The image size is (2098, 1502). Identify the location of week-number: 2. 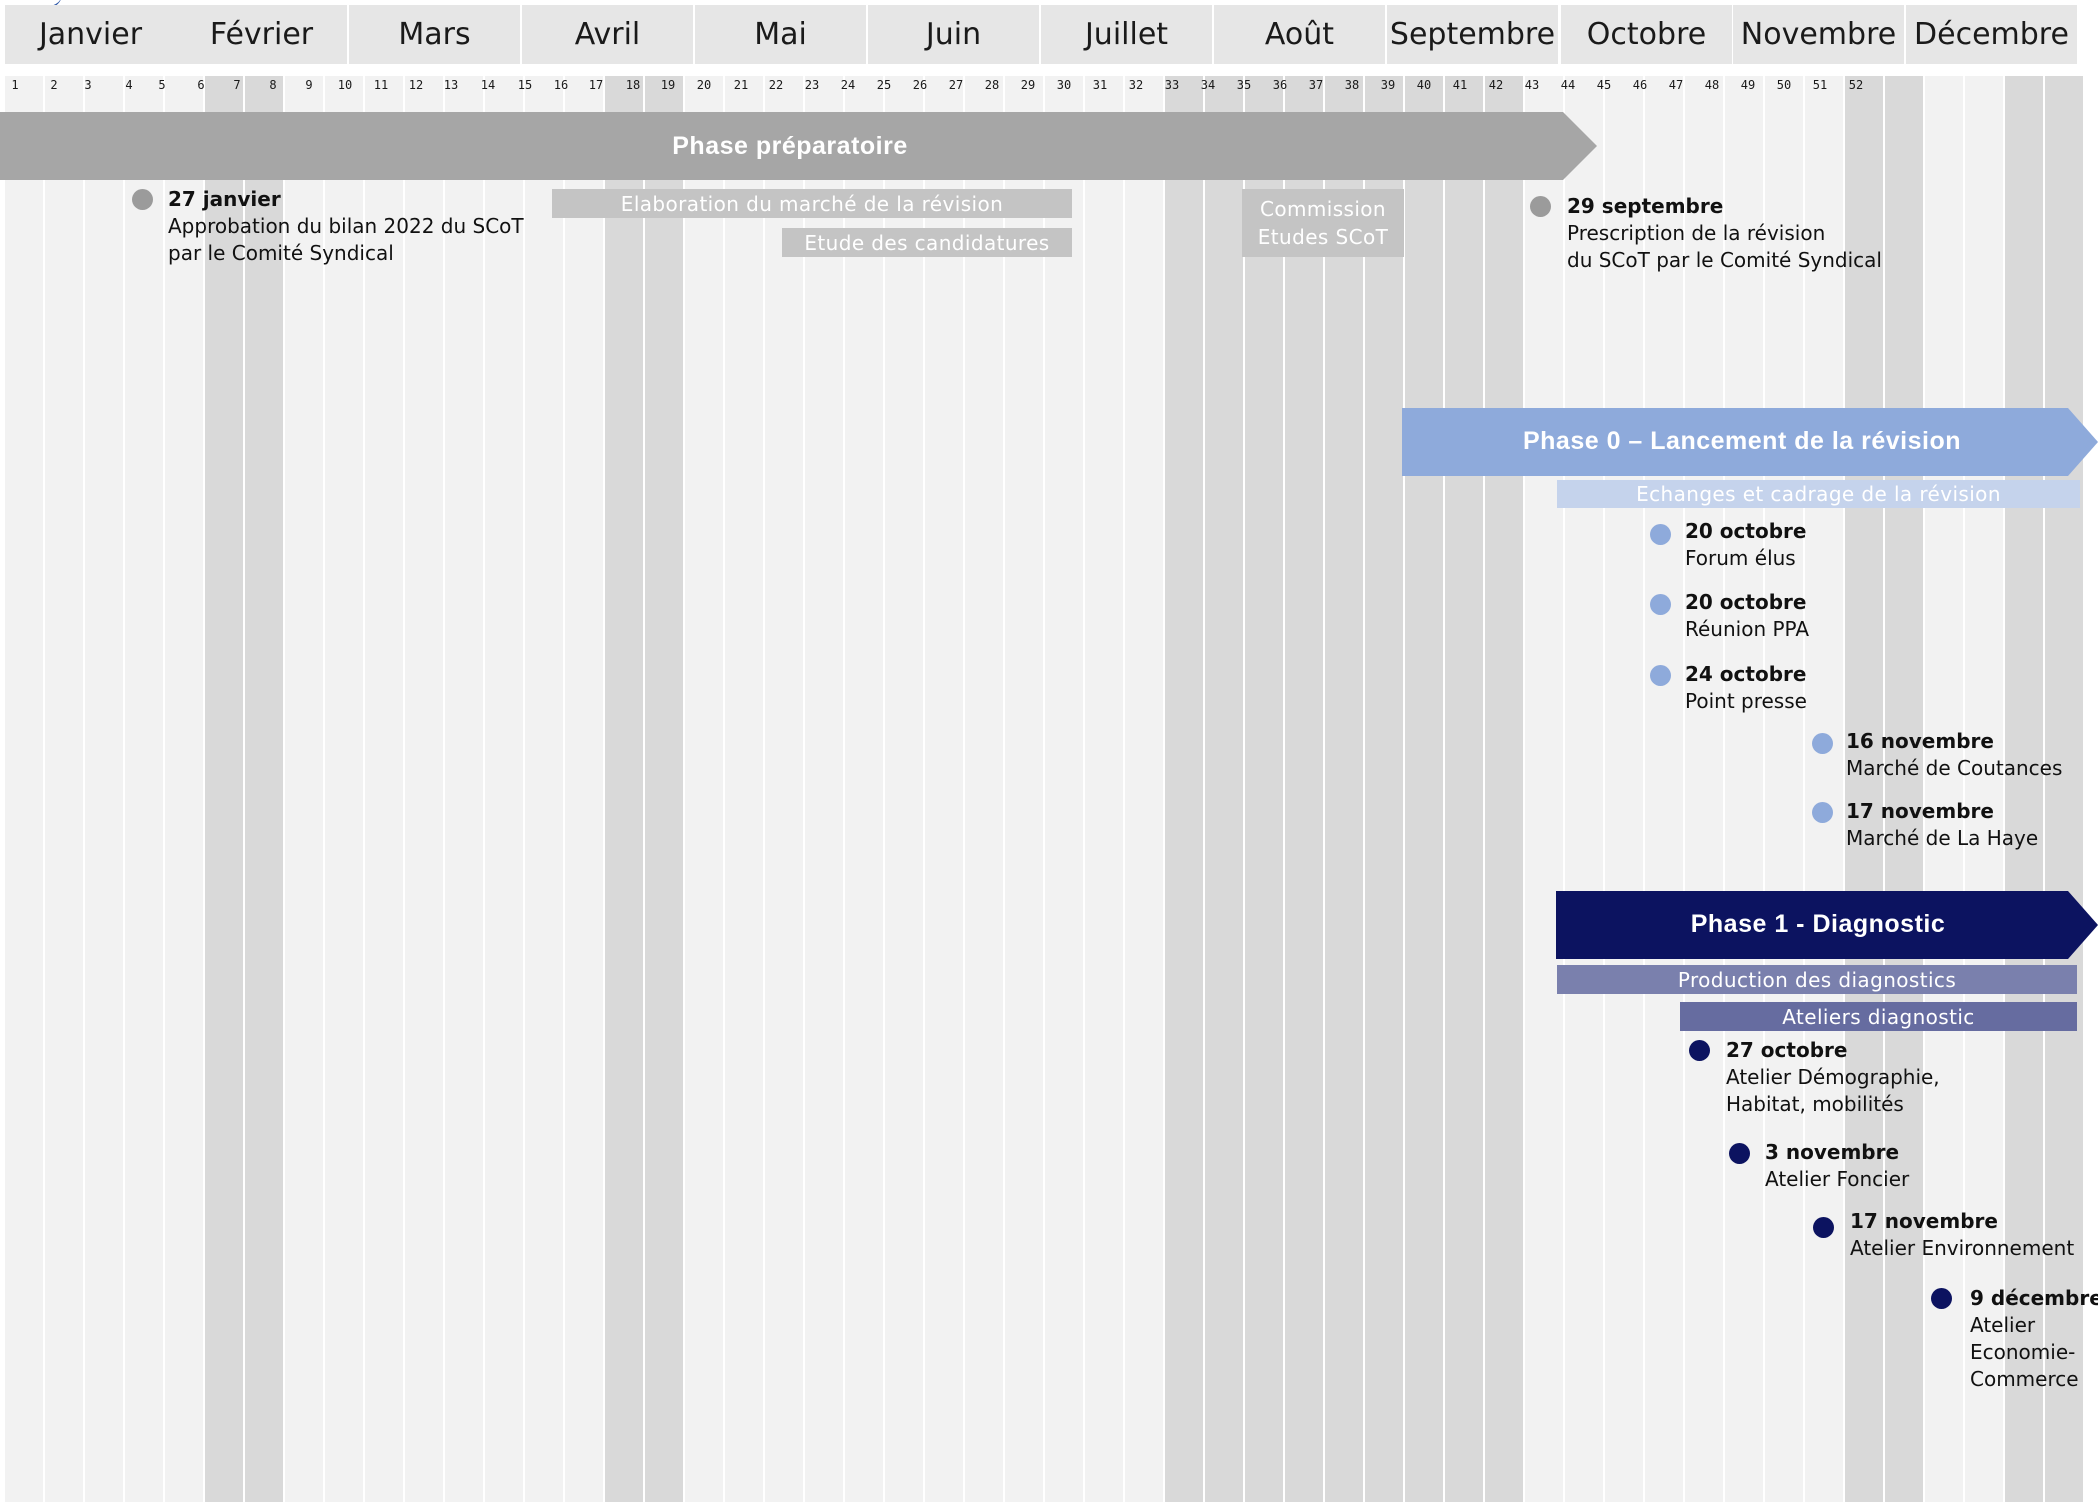
(54, 85).